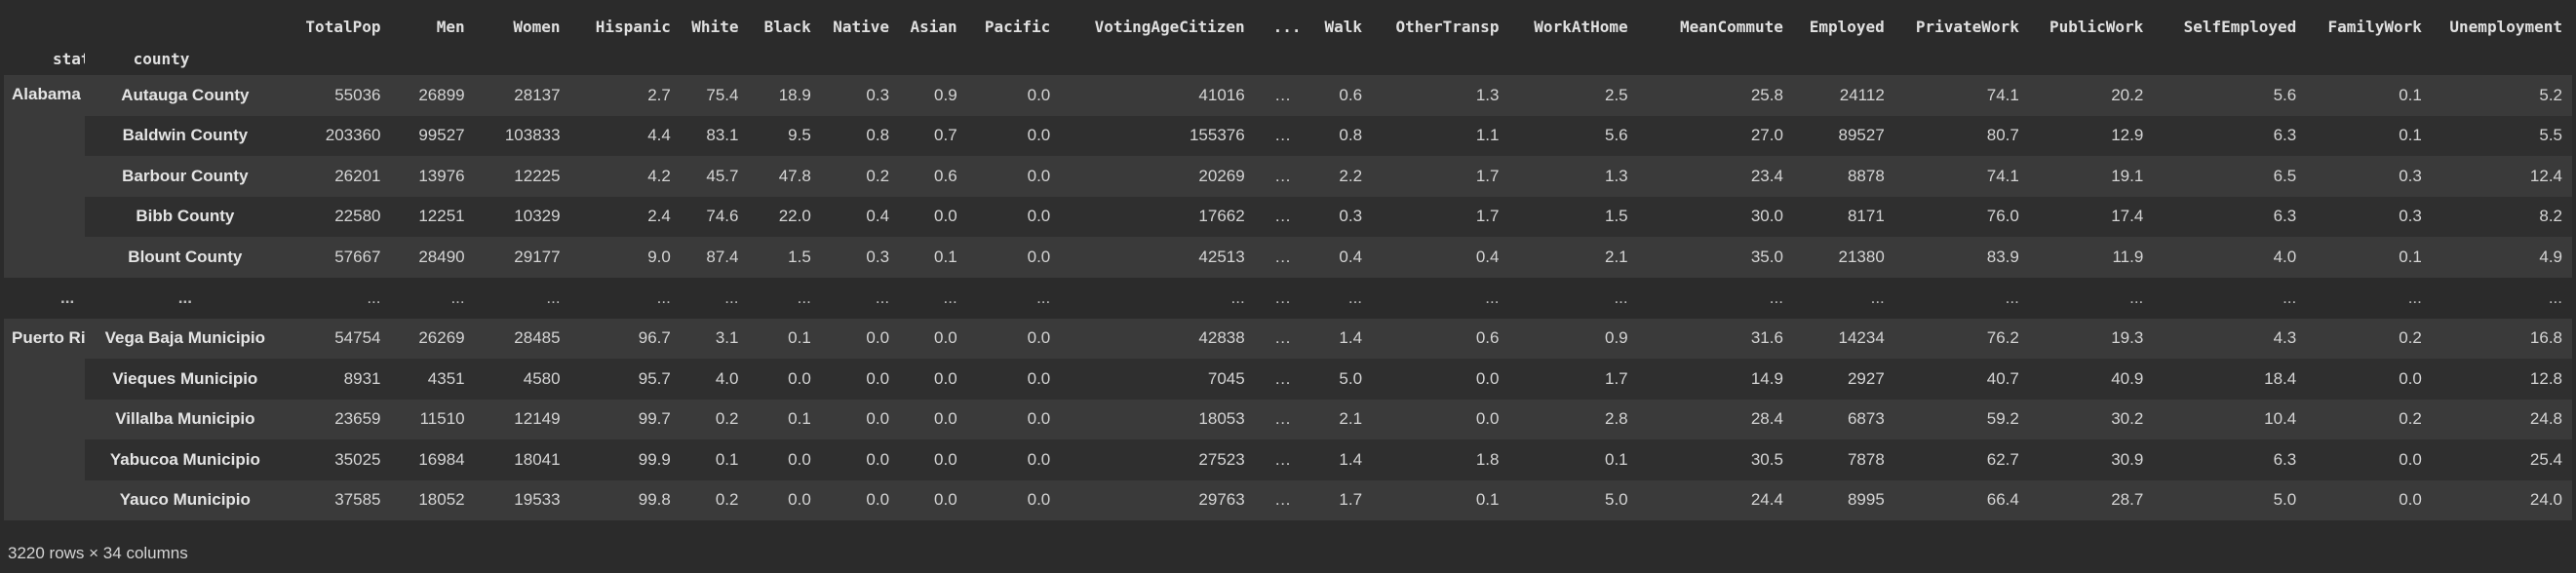 The image size is (2576, 573). What do you see at coordinates (343, 26) in the screenshot?
I see `column-header: TotalPop` at bounding box center [343, 26].